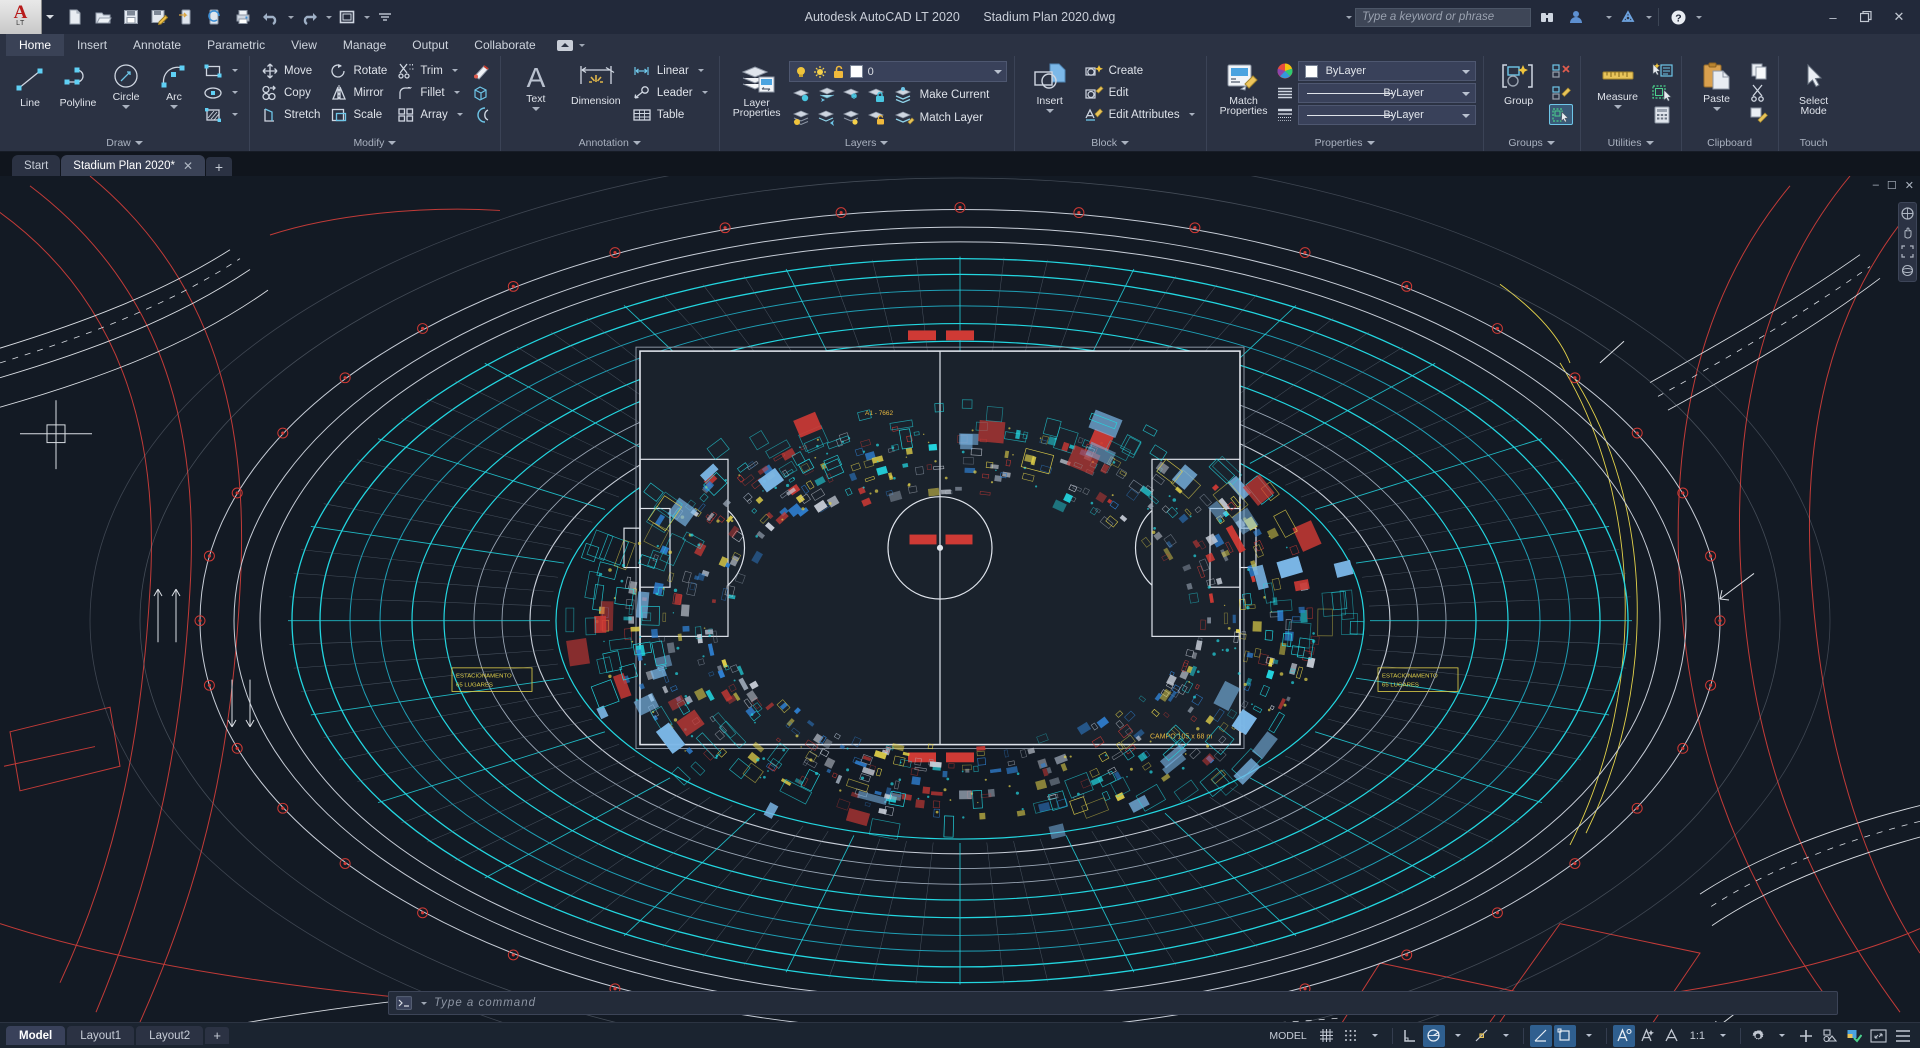 The height and width of the screenshot is (1048, 1920). What do you see at coordinates (187, 17) in the screenshot?
I see `open-from-web-icon` at bounding box center [187, 17].